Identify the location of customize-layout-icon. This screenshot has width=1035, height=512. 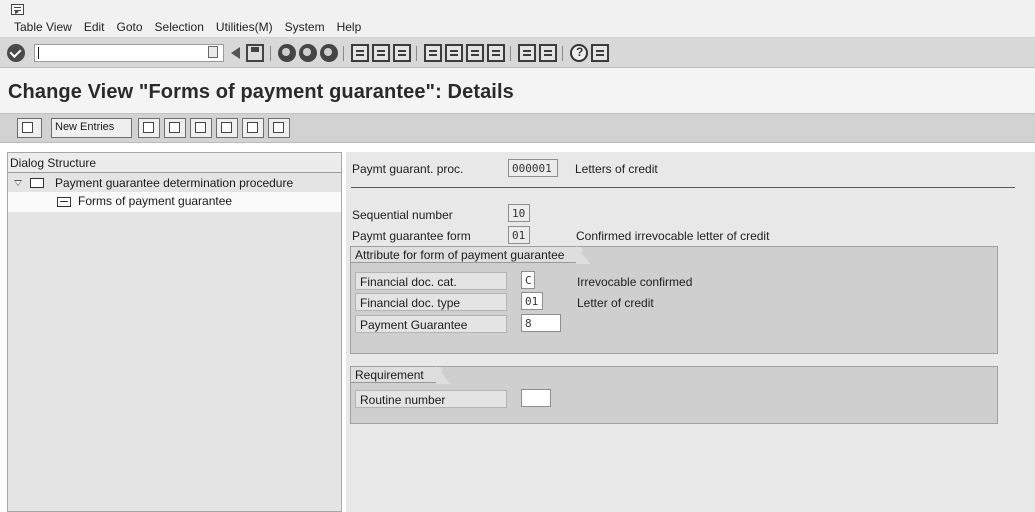
(600, 53).